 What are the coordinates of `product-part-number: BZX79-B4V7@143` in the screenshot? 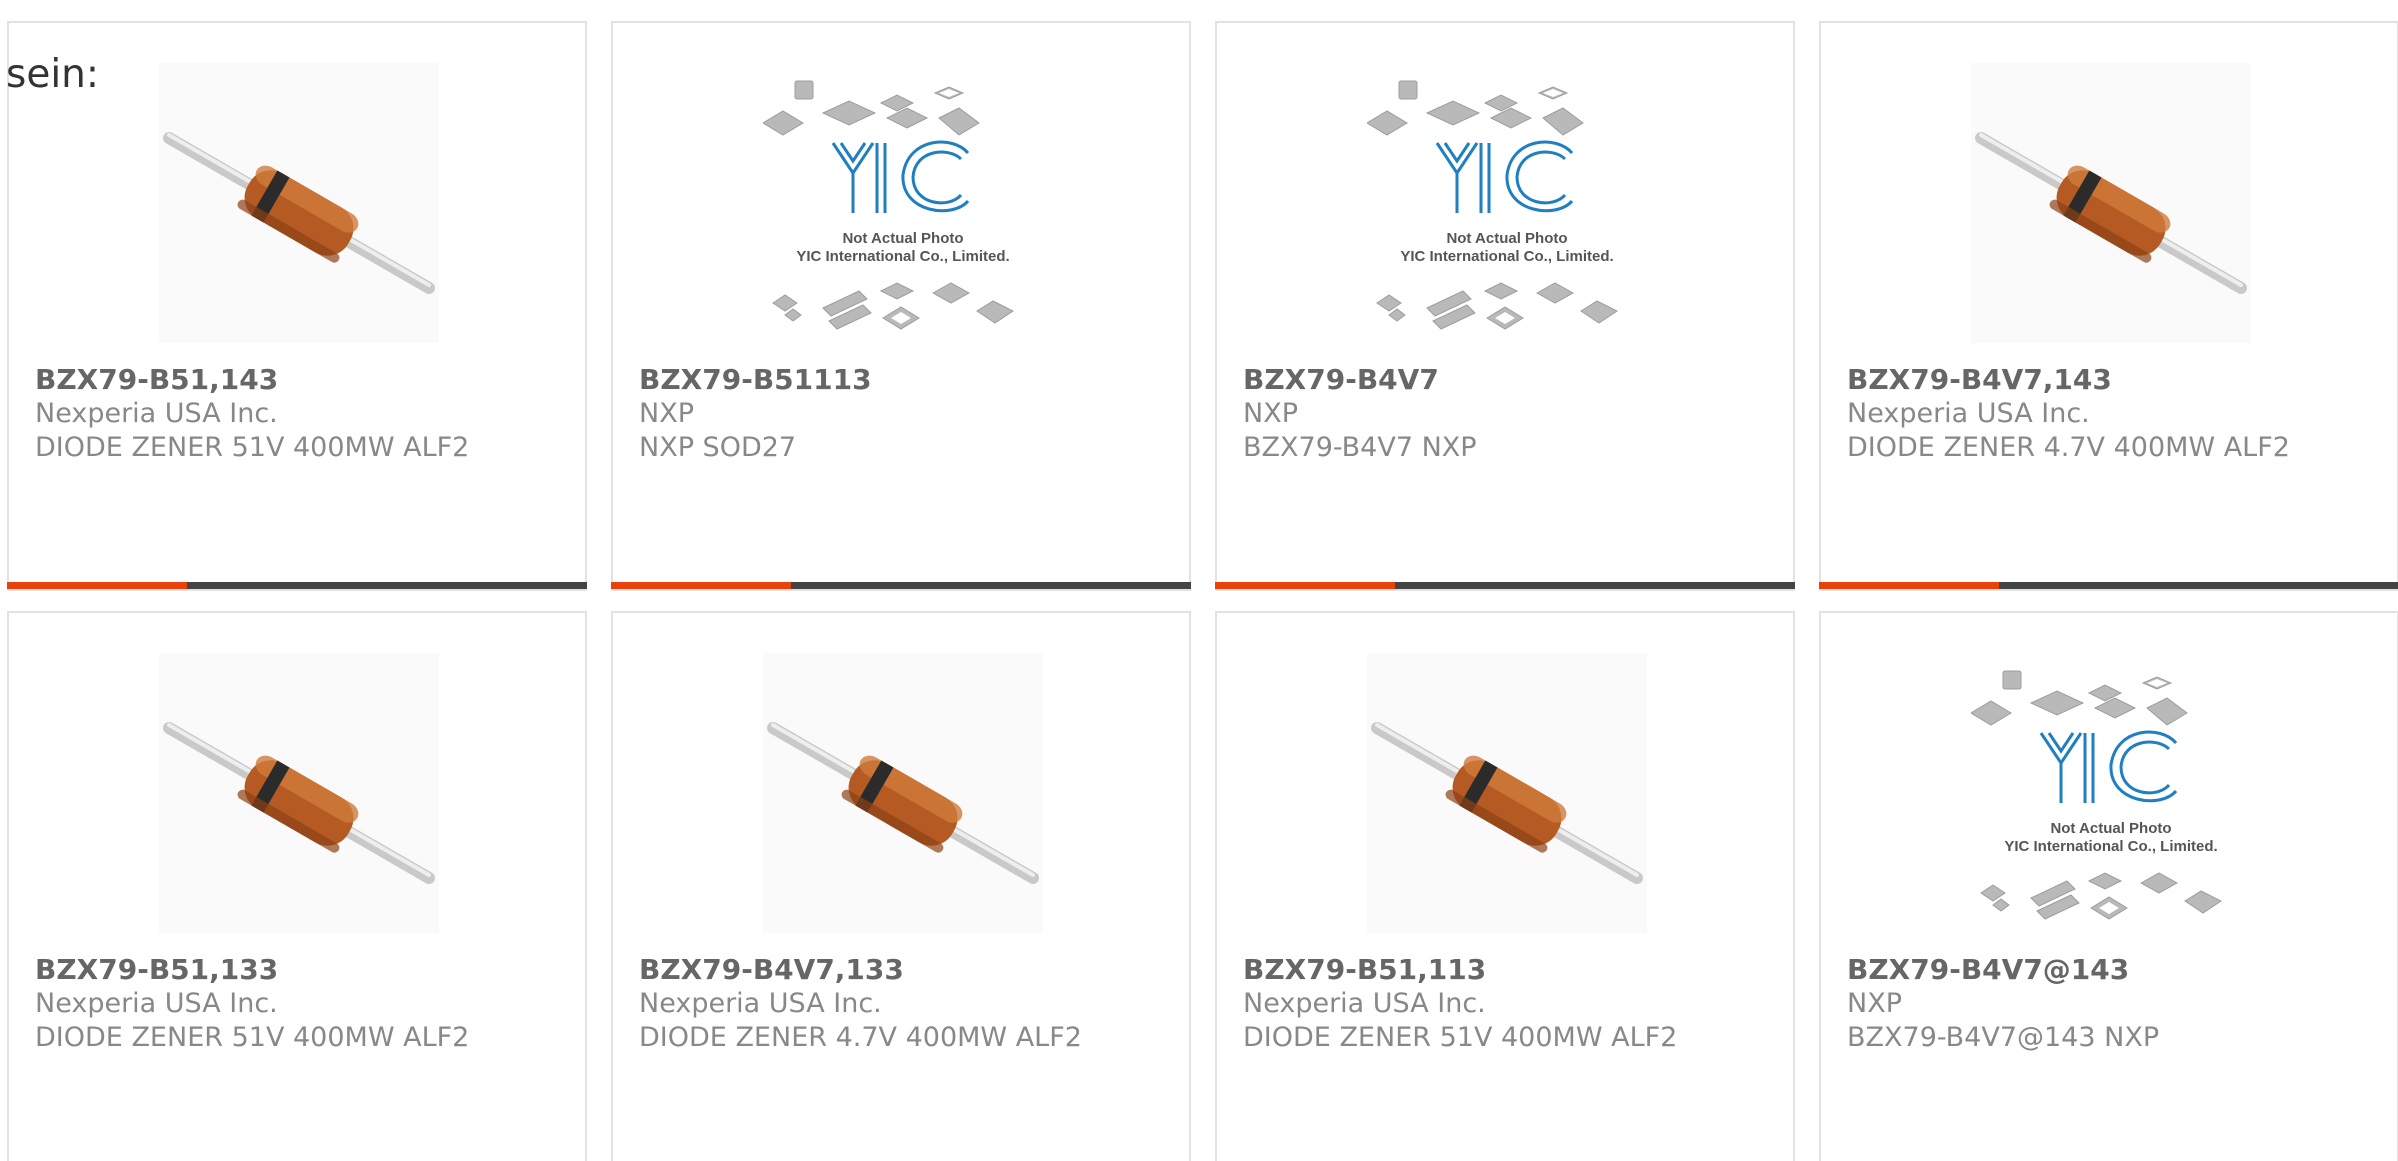 It's located at (2117, 970).